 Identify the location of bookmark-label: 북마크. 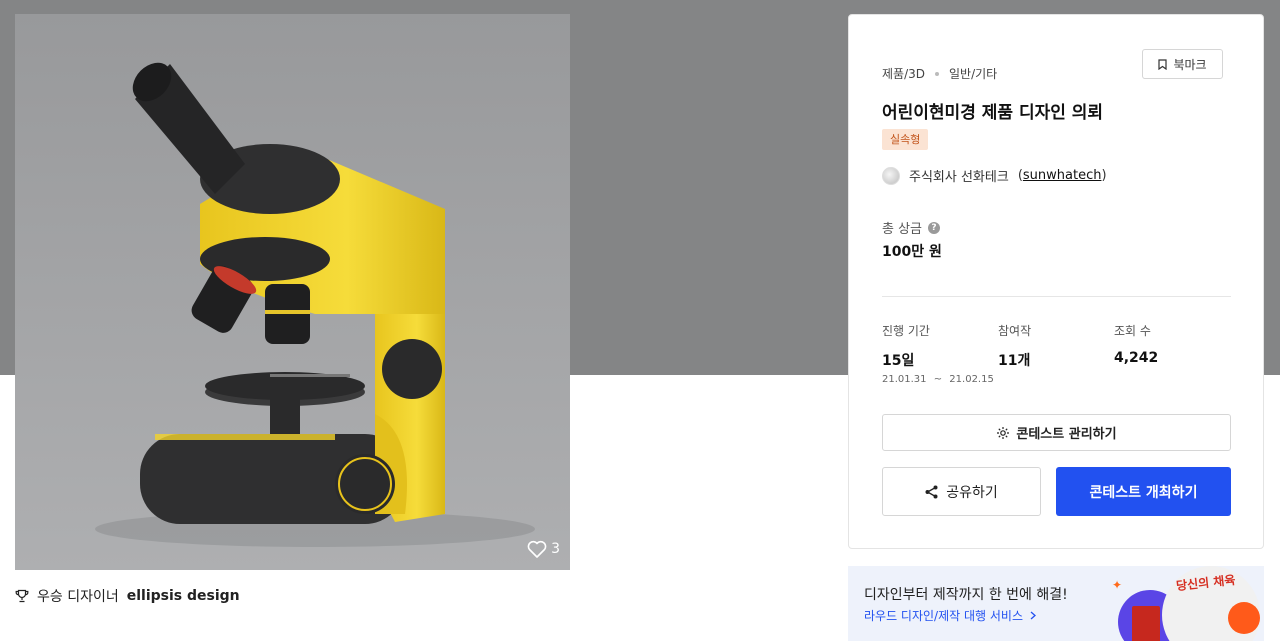
(1190, 64).